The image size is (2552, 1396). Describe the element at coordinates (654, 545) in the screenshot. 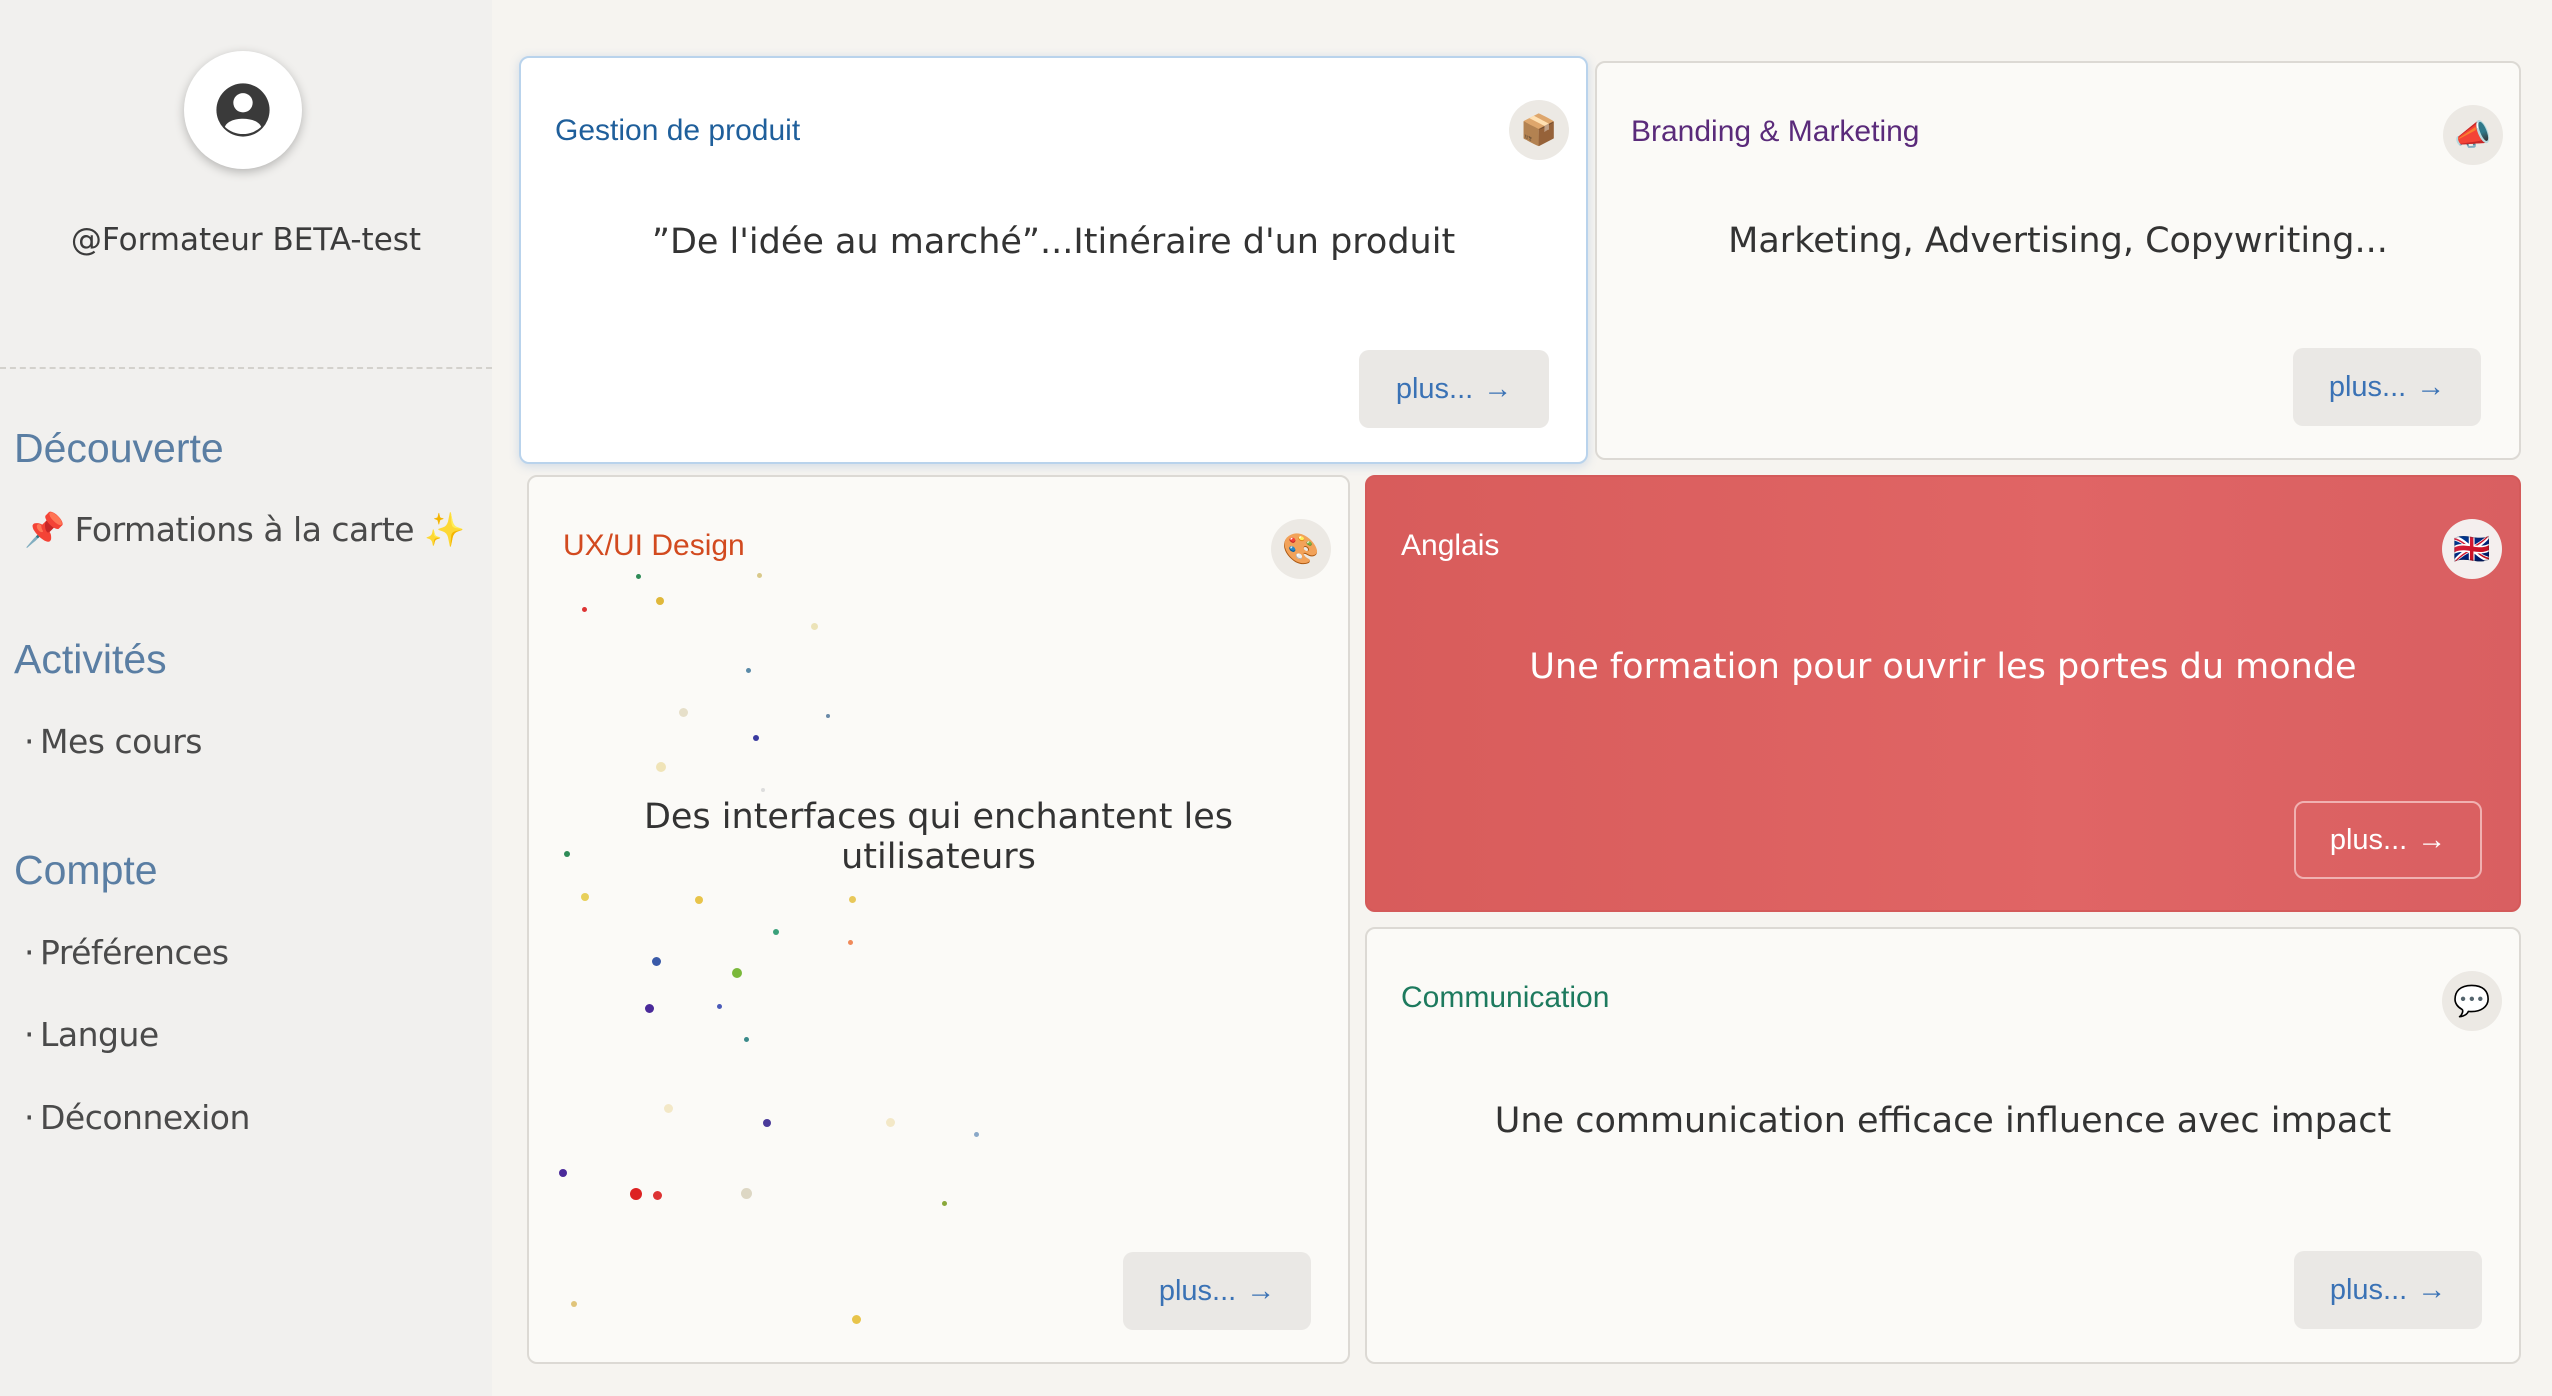

I see `card-title: UX/UI Design` at that location.